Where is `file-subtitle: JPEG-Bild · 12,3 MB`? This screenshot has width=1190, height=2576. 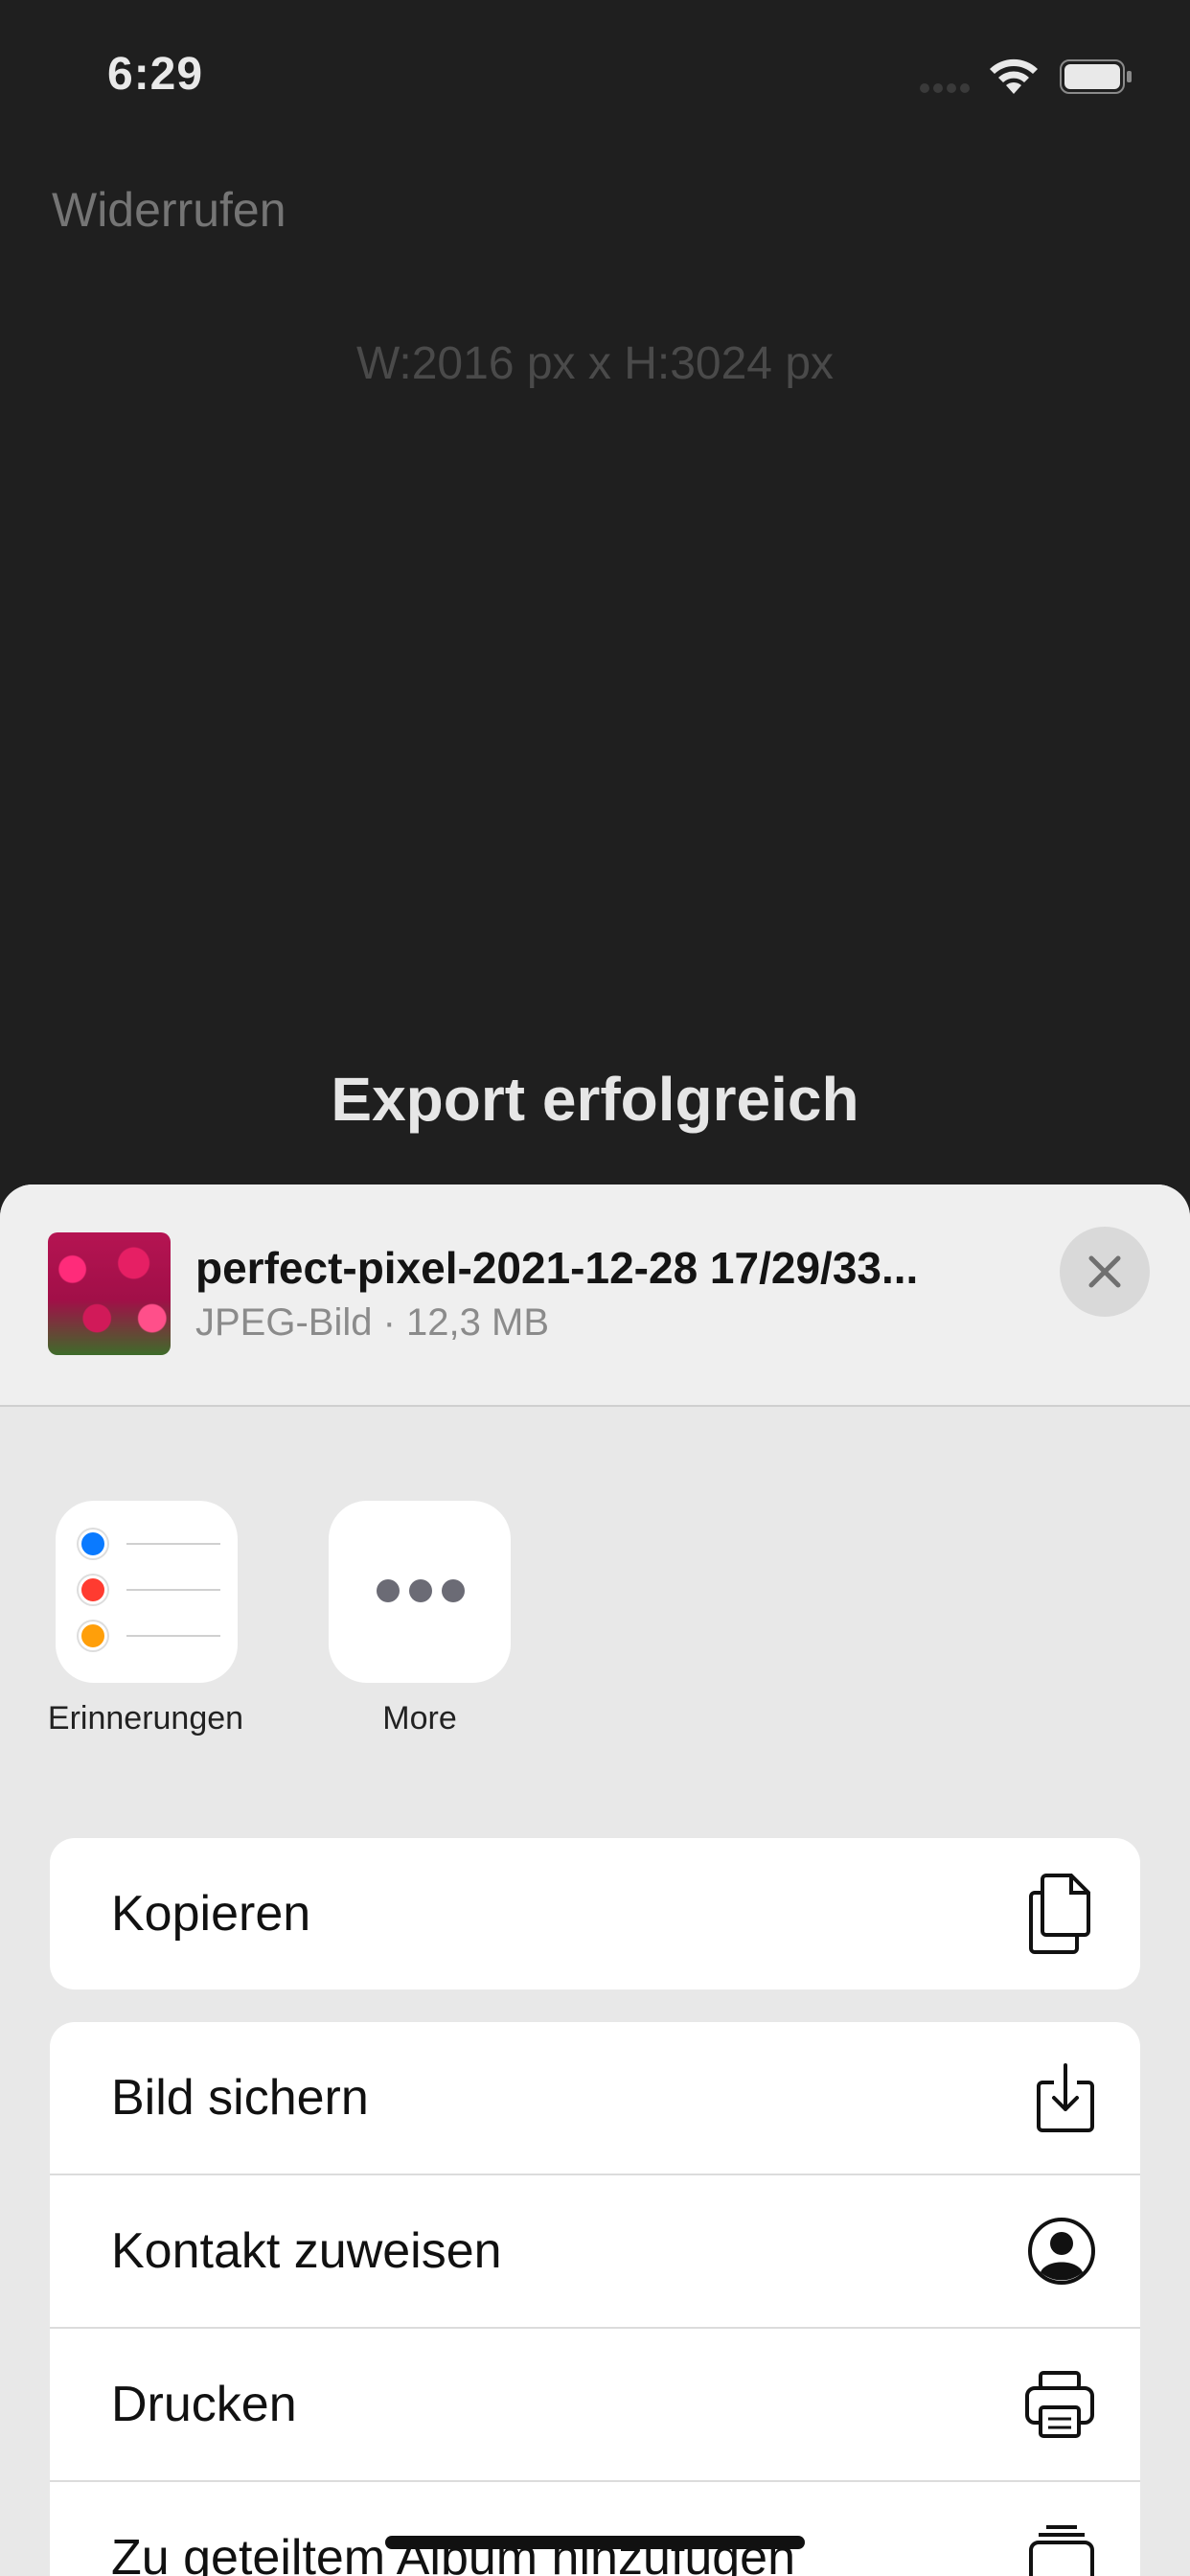
file-subtitle: JPEG-Bild · 12,3 MB is located at coordinates (373, 1322).